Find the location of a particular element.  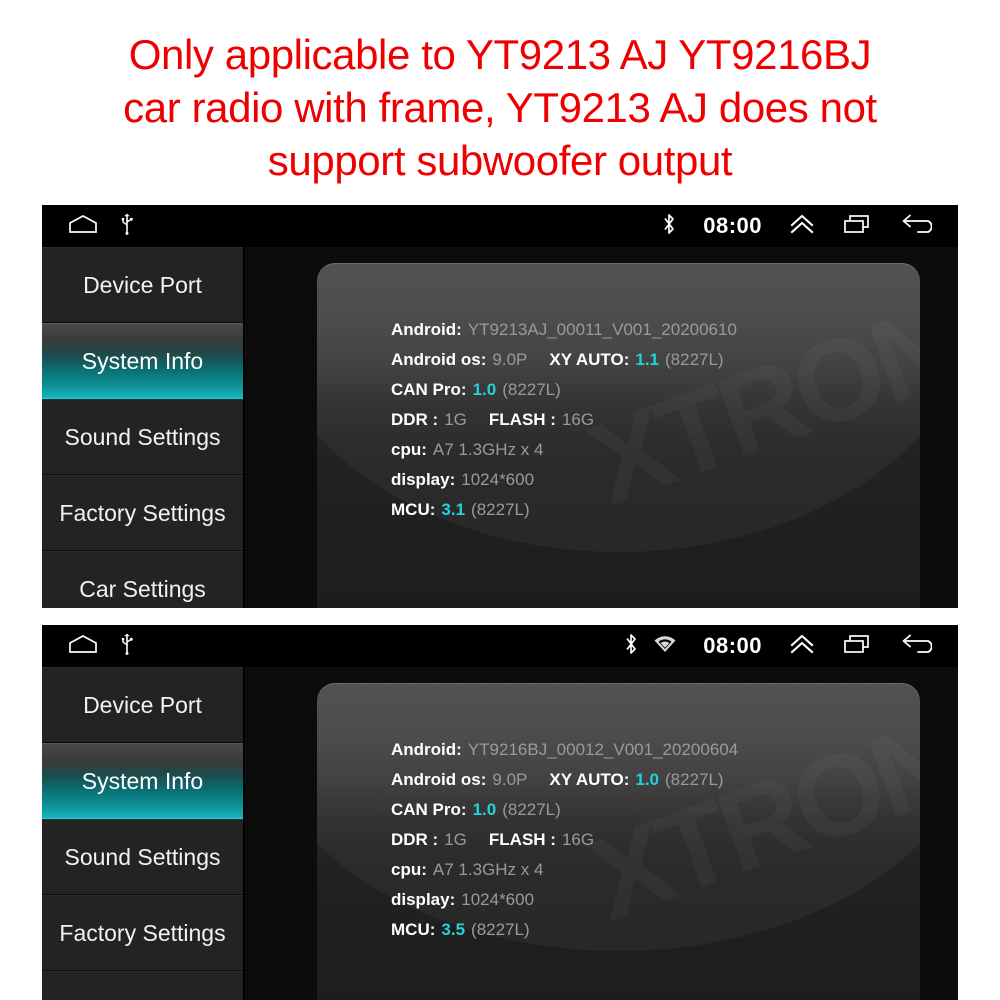

wifi-icon is located at coordinates (665, 646).